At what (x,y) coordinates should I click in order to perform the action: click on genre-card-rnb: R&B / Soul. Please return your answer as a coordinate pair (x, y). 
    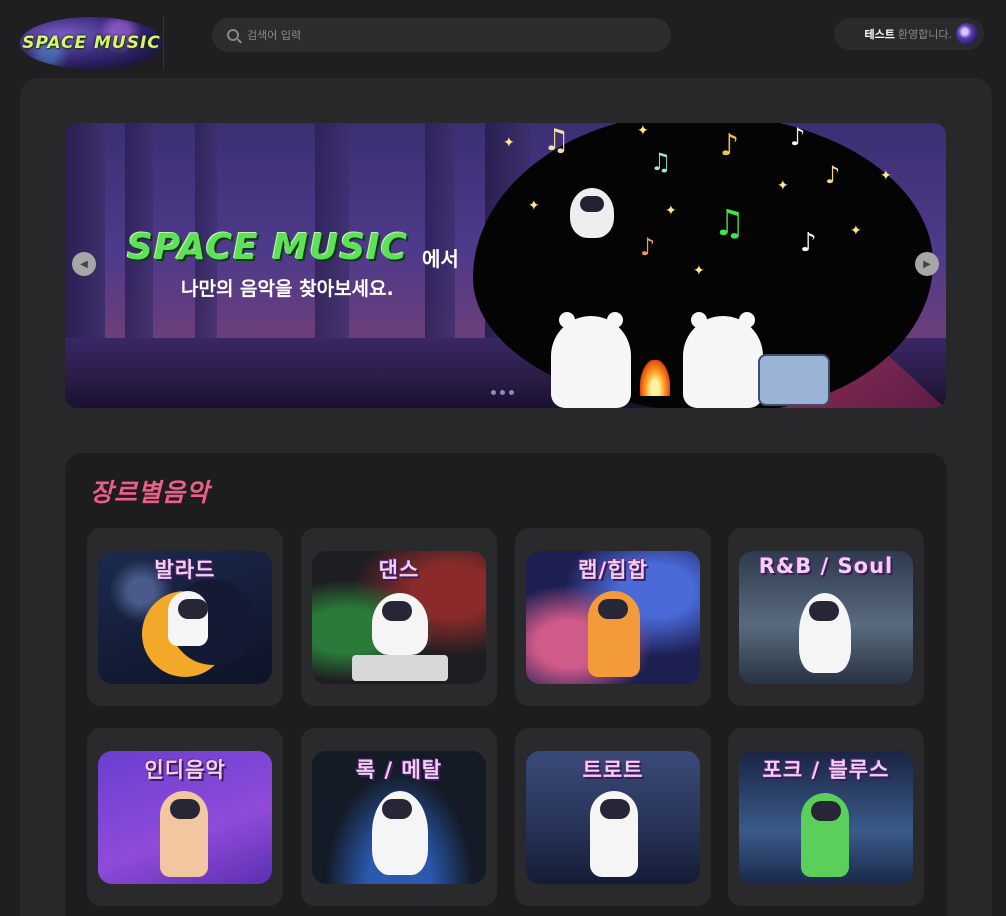
    Looking at the image, I should click on (826, 617).